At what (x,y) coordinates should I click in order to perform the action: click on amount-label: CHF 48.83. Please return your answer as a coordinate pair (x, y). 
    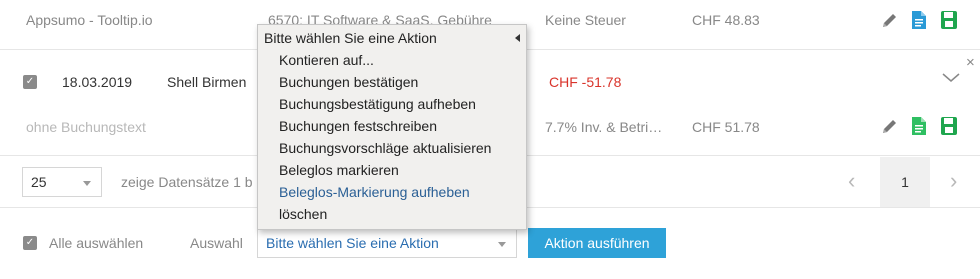
    Looking at the image, I should click on (726, 20).